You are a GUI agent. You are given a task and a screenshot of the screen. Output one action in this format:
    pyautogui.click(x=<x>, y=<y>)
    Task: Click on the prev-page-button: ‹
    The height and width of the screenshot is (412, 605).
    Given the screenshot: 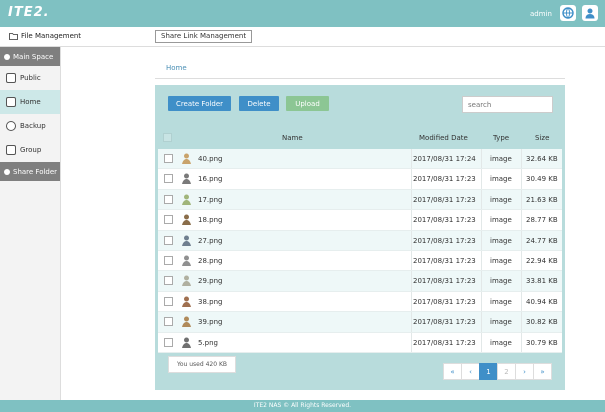 What is the action you would take?
    pyautogui.click(x=470, y=371)
    